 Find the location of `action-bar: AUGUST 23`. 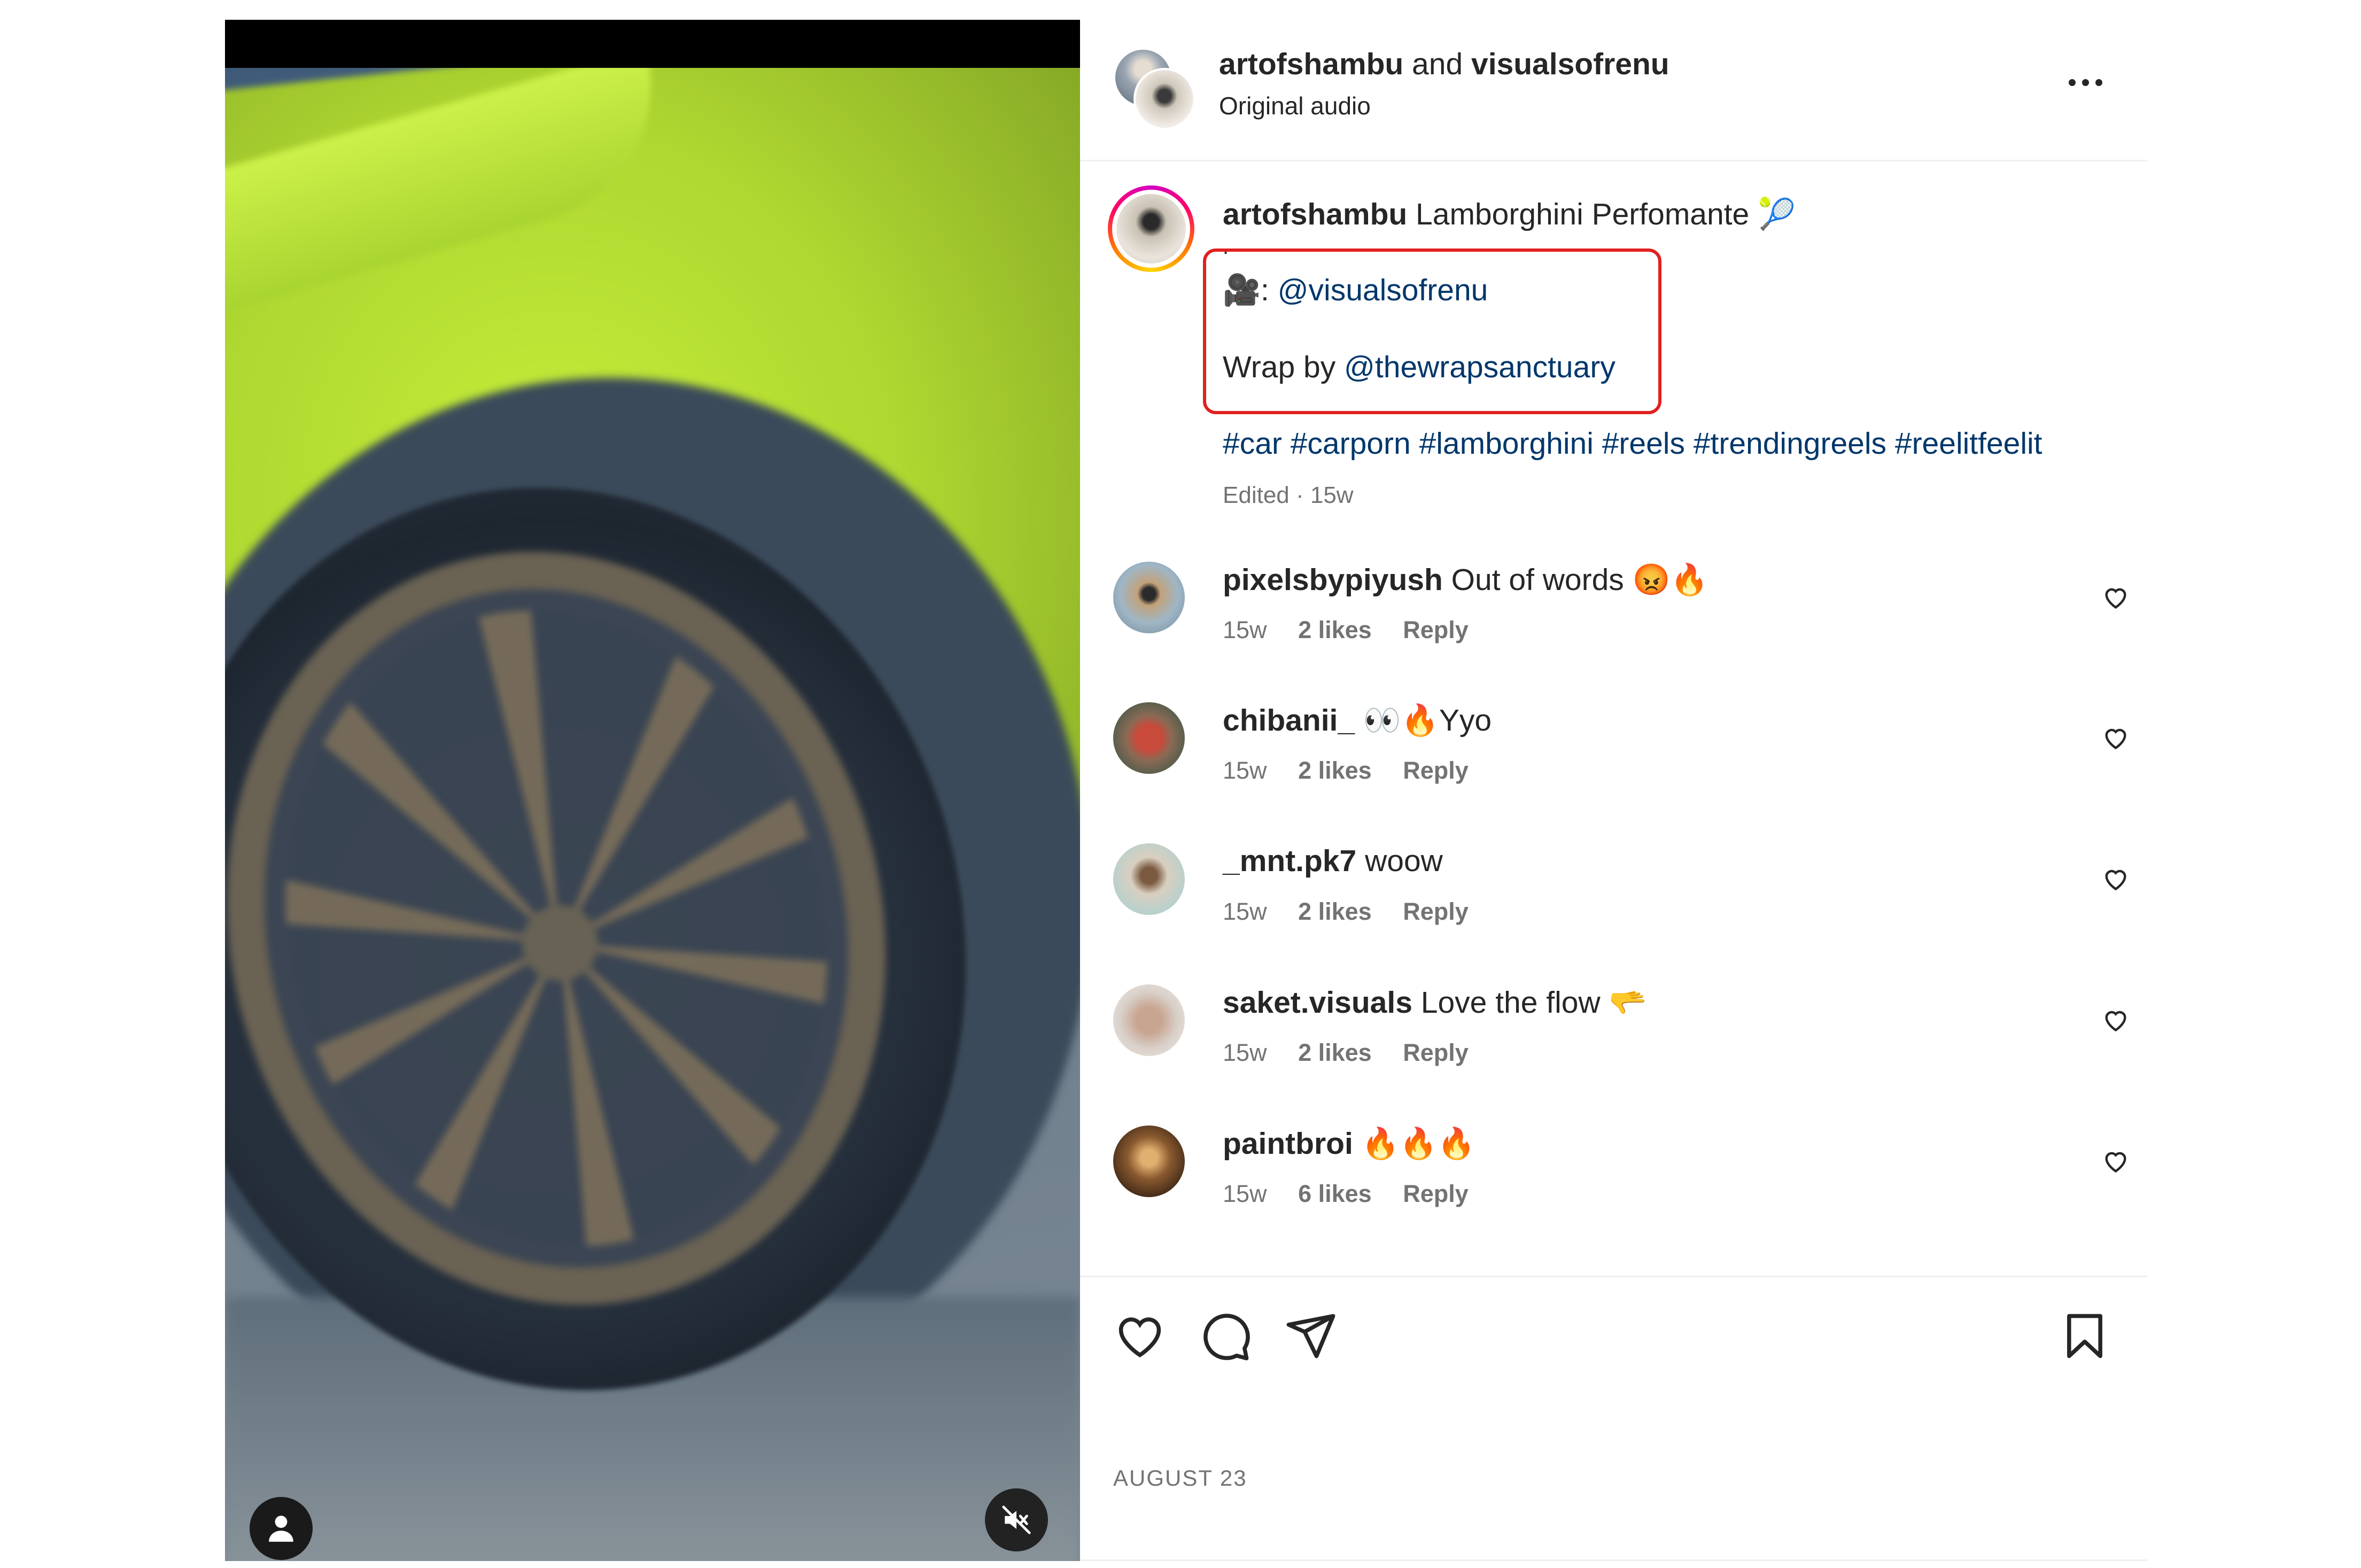

action-bar: AUGUST 23 is located at coordinates (1613, 1420).